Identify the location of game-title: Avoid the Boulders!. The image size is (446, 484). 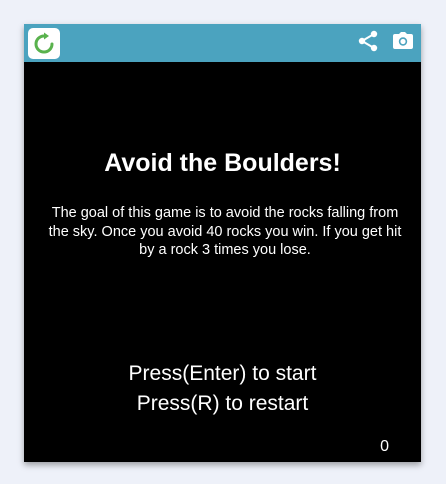
(222, 163).